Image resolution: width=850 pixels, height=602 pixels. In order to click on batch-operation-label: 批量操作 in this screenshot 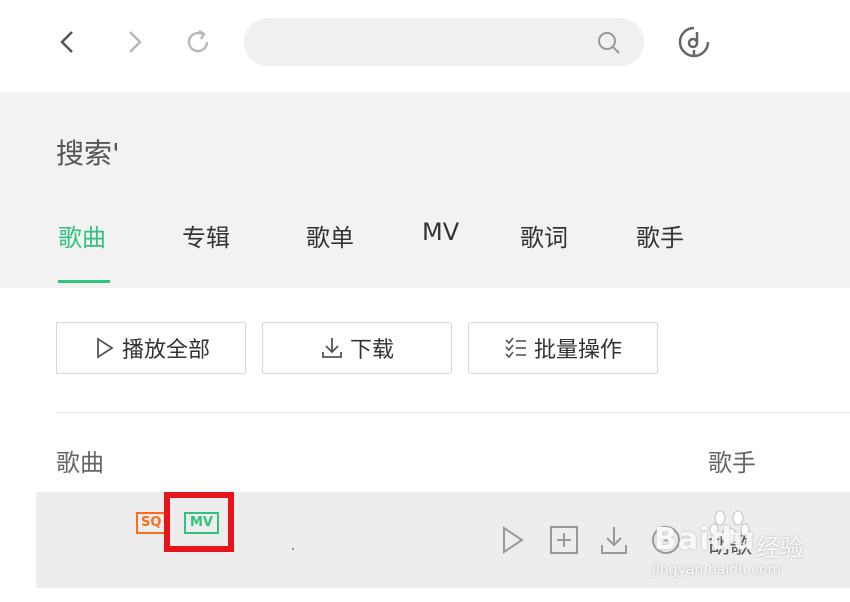, I will do `click(577, 350)`.